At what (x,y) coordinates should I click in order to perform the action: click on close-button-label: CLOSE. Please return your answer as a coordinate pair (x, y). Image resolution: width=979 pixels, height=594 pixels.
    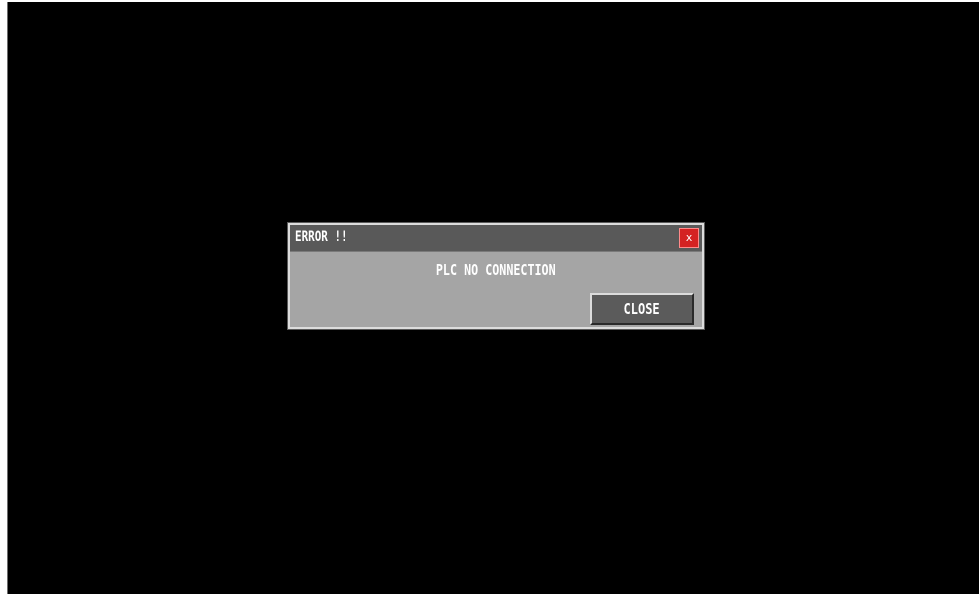
    Looking at the image, I should click on (642, 309).